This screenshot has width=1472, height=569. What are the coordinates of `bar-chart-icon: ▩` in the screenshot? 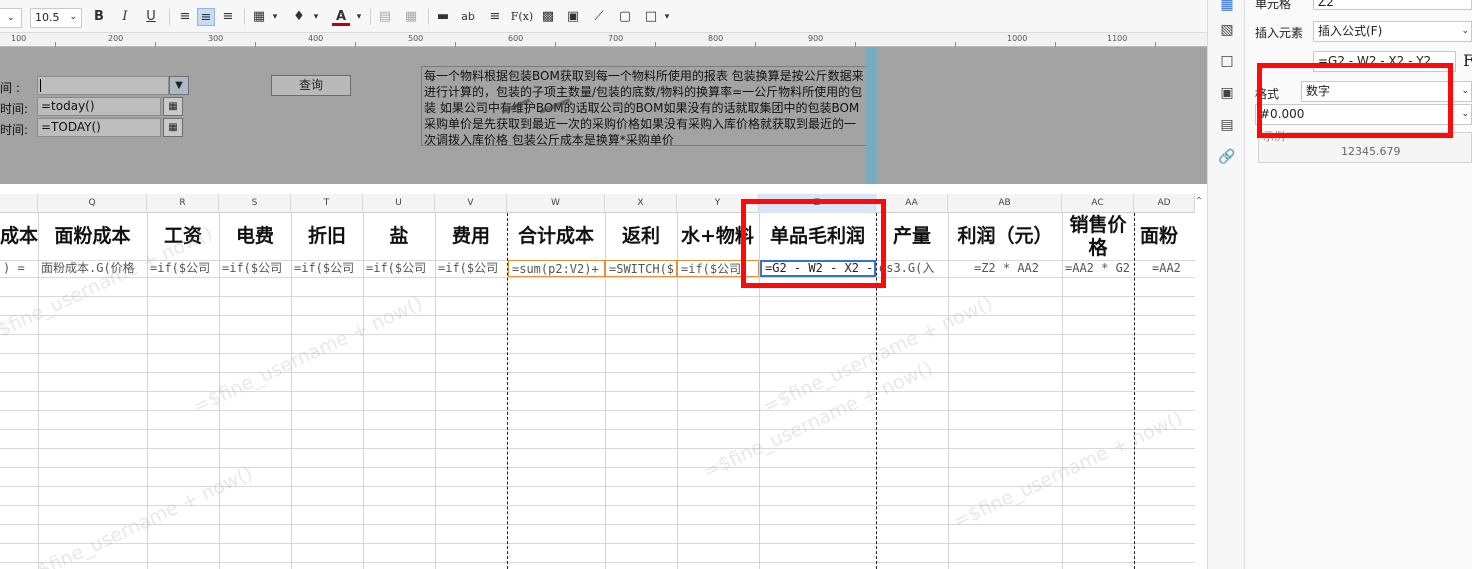 It's located at (548, 17).